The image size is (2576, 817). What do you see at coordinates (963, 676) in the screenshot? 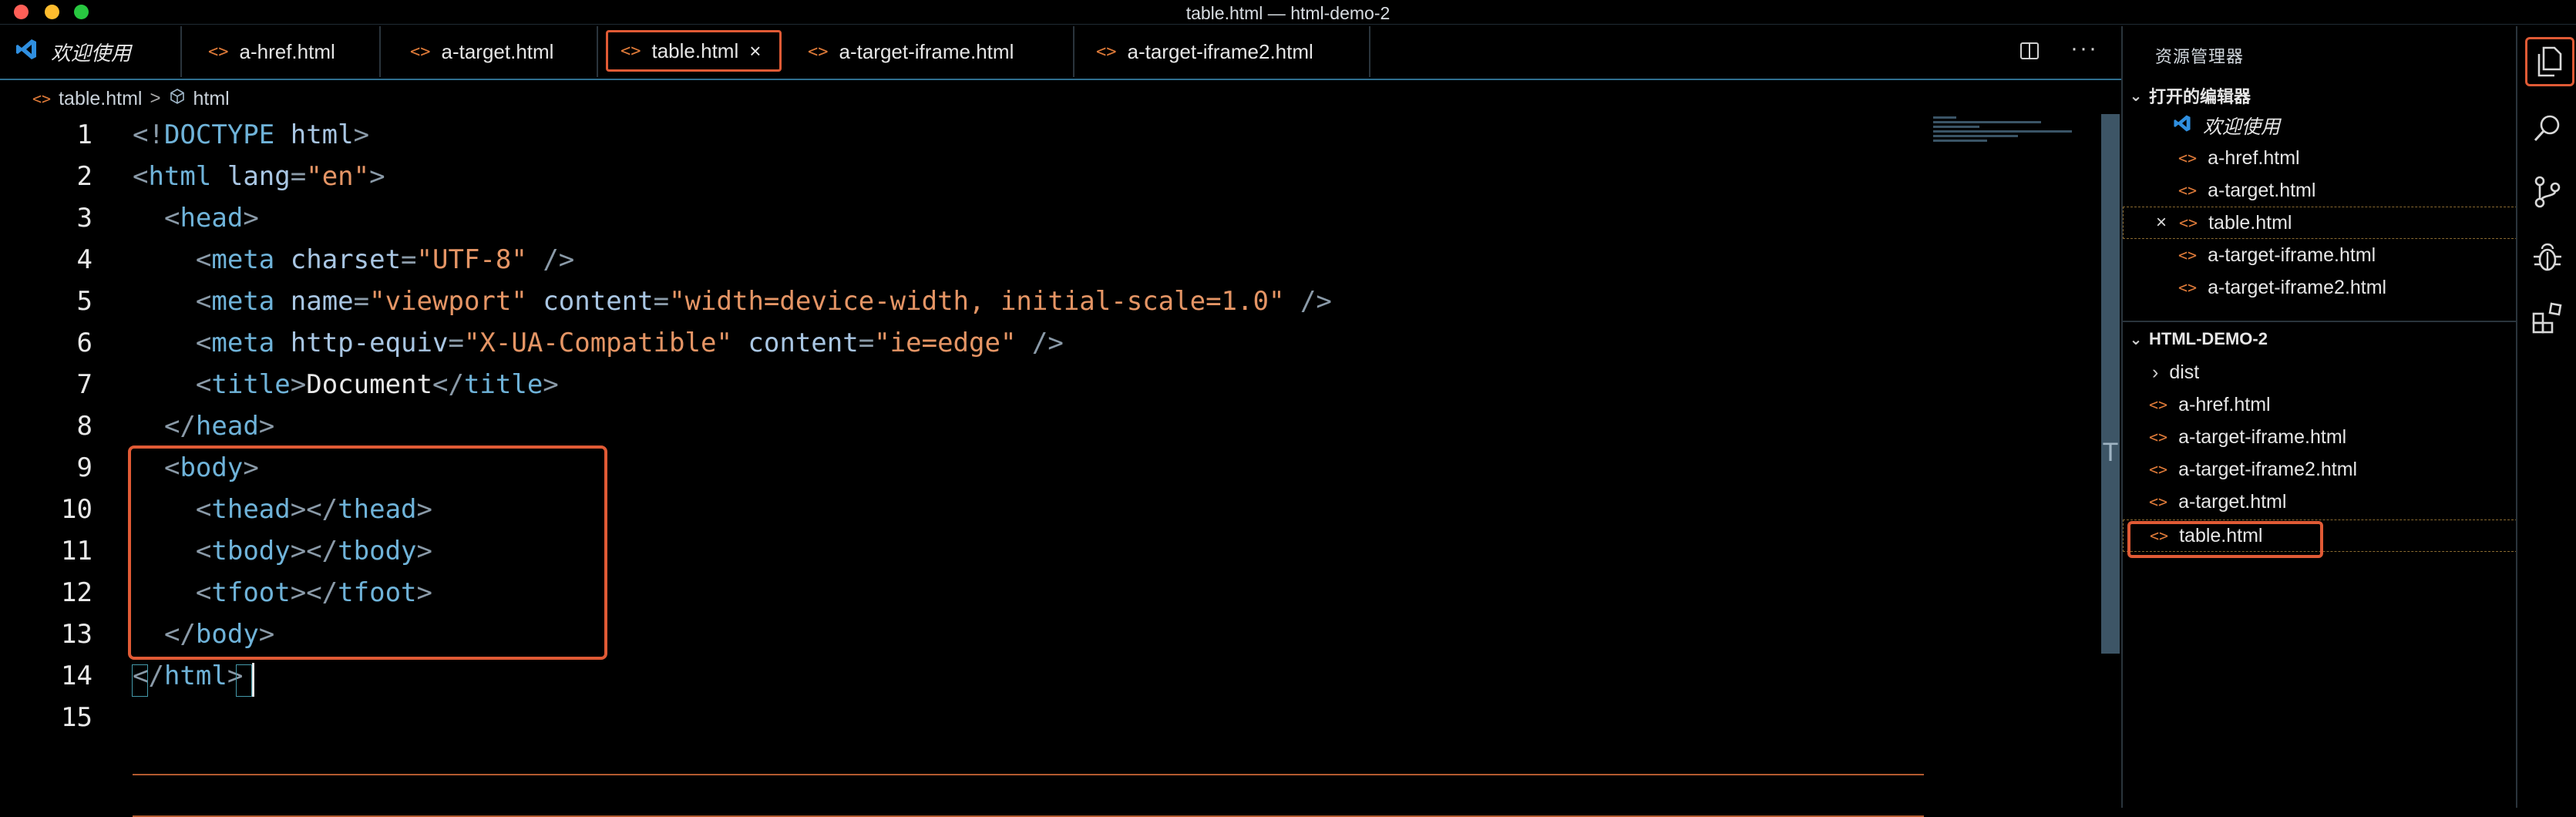
I see `code-line: 14 </html>` at bounding box center [963, 676].